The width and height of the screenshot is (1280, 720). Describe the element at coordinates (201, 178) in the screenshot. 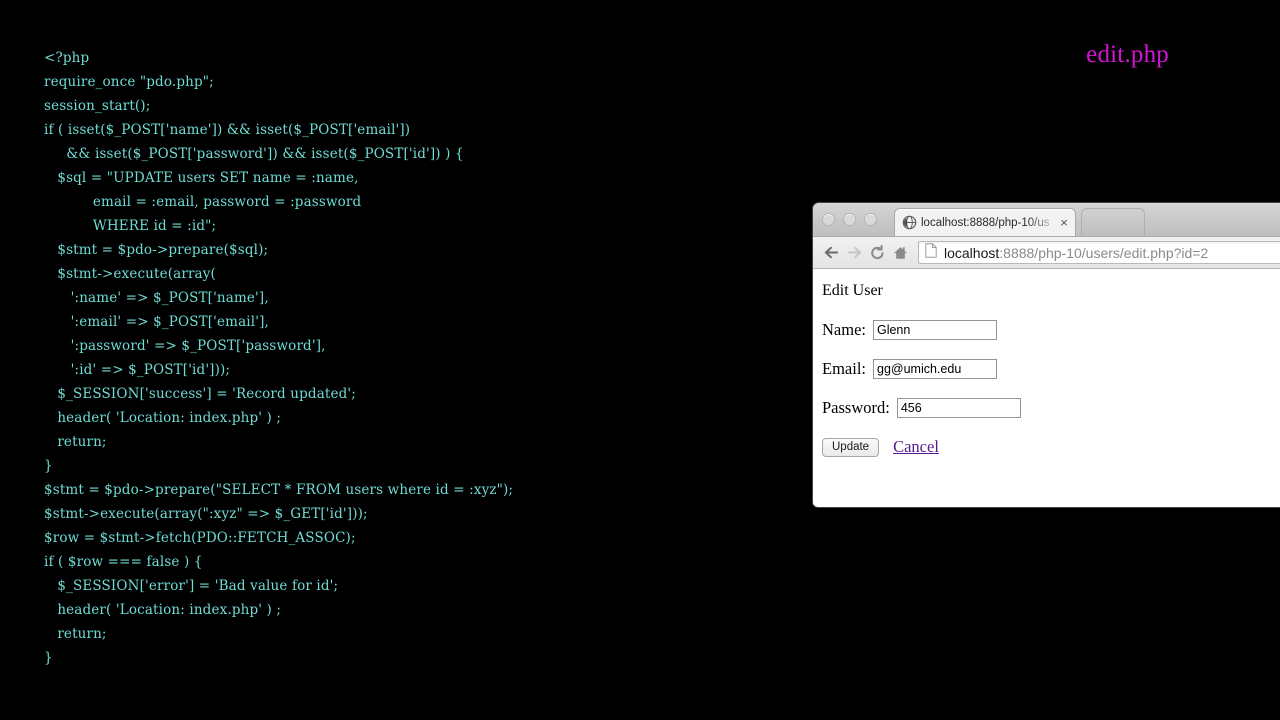

I see `code-line: $sql = "UPDATE users SET name = :name,` at that location.